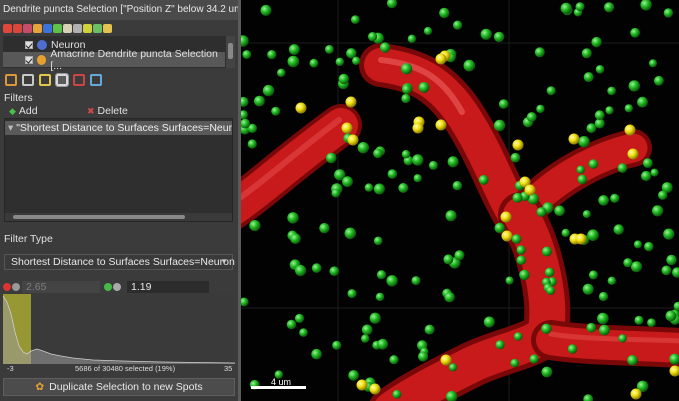  Describe the element at coordinates (118, 217) in the screenshot. I see `filter-list-scrollbar` at that location.